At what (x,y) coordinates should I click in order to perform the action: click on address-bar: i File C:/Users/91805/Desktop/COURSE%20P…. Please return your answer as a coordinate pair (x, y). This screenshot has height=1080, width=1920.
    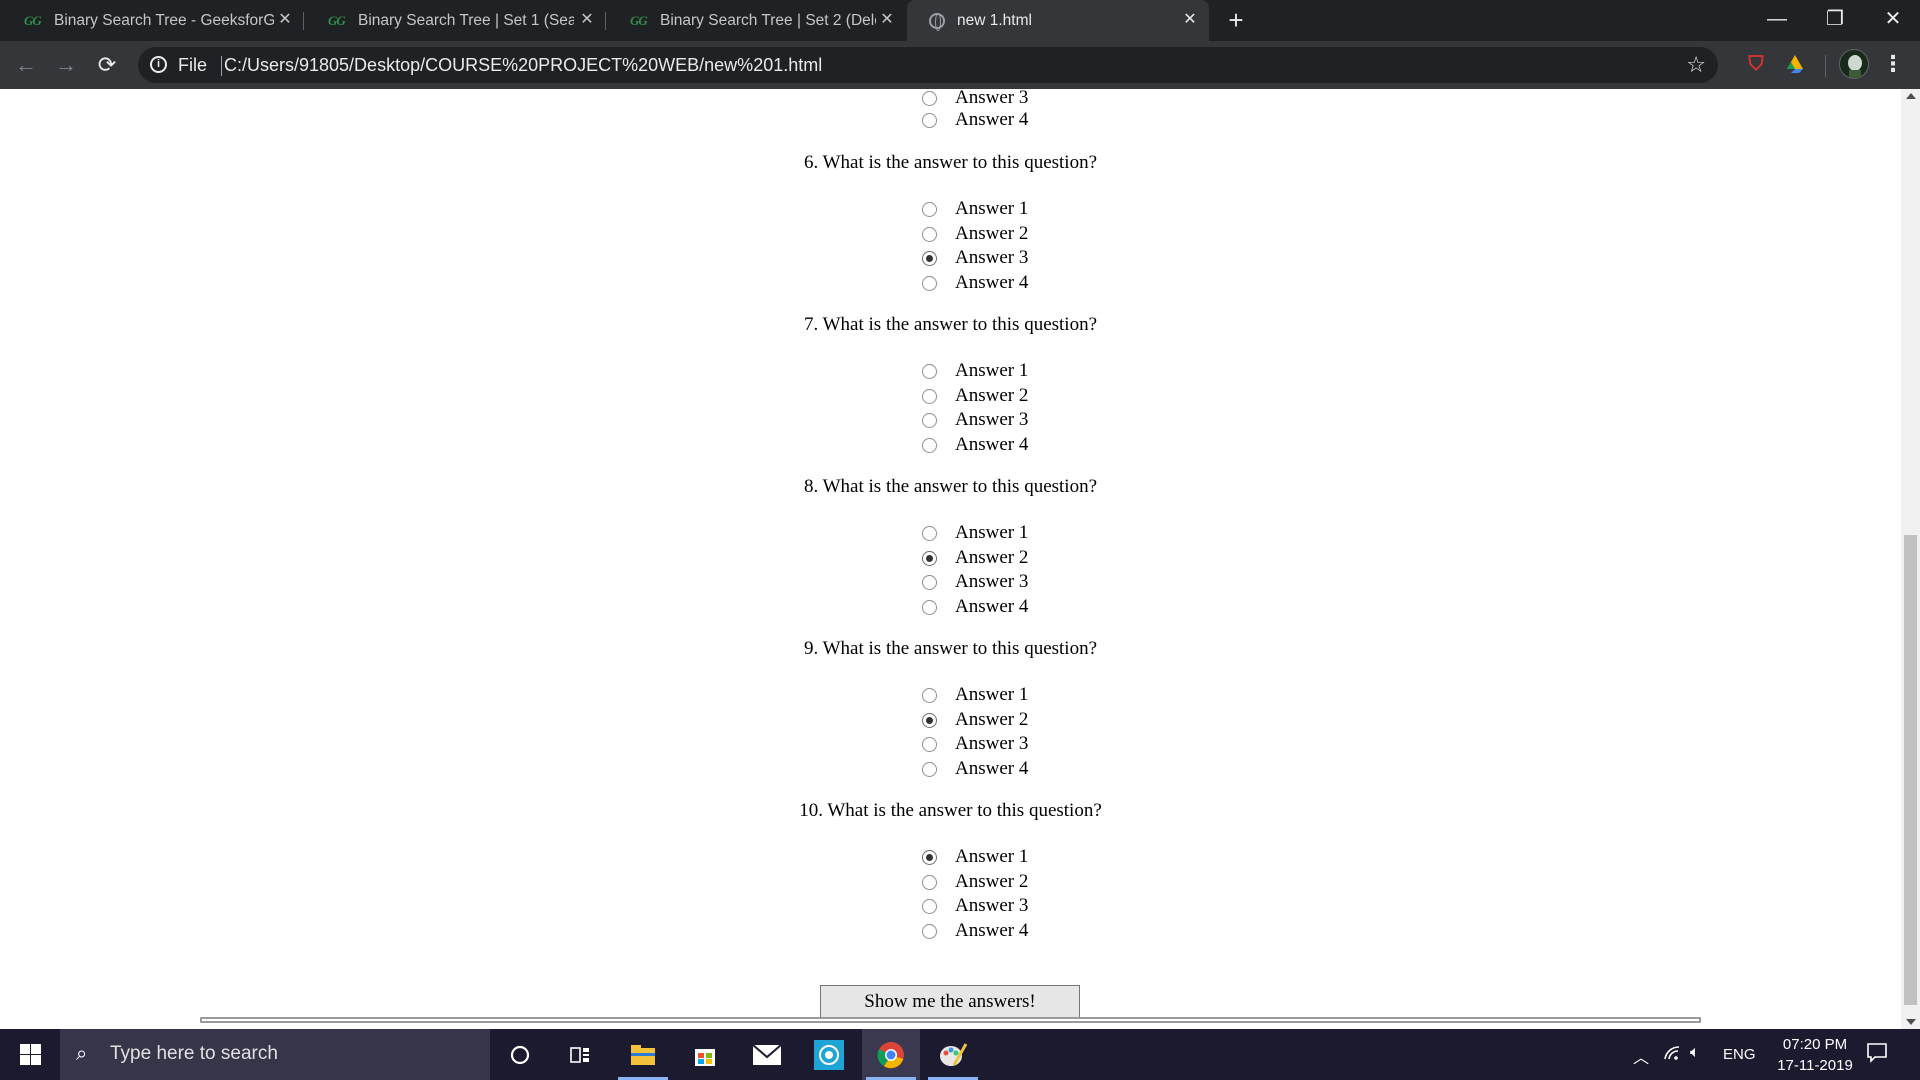
    Looking at the image, I should click on (928, 65).